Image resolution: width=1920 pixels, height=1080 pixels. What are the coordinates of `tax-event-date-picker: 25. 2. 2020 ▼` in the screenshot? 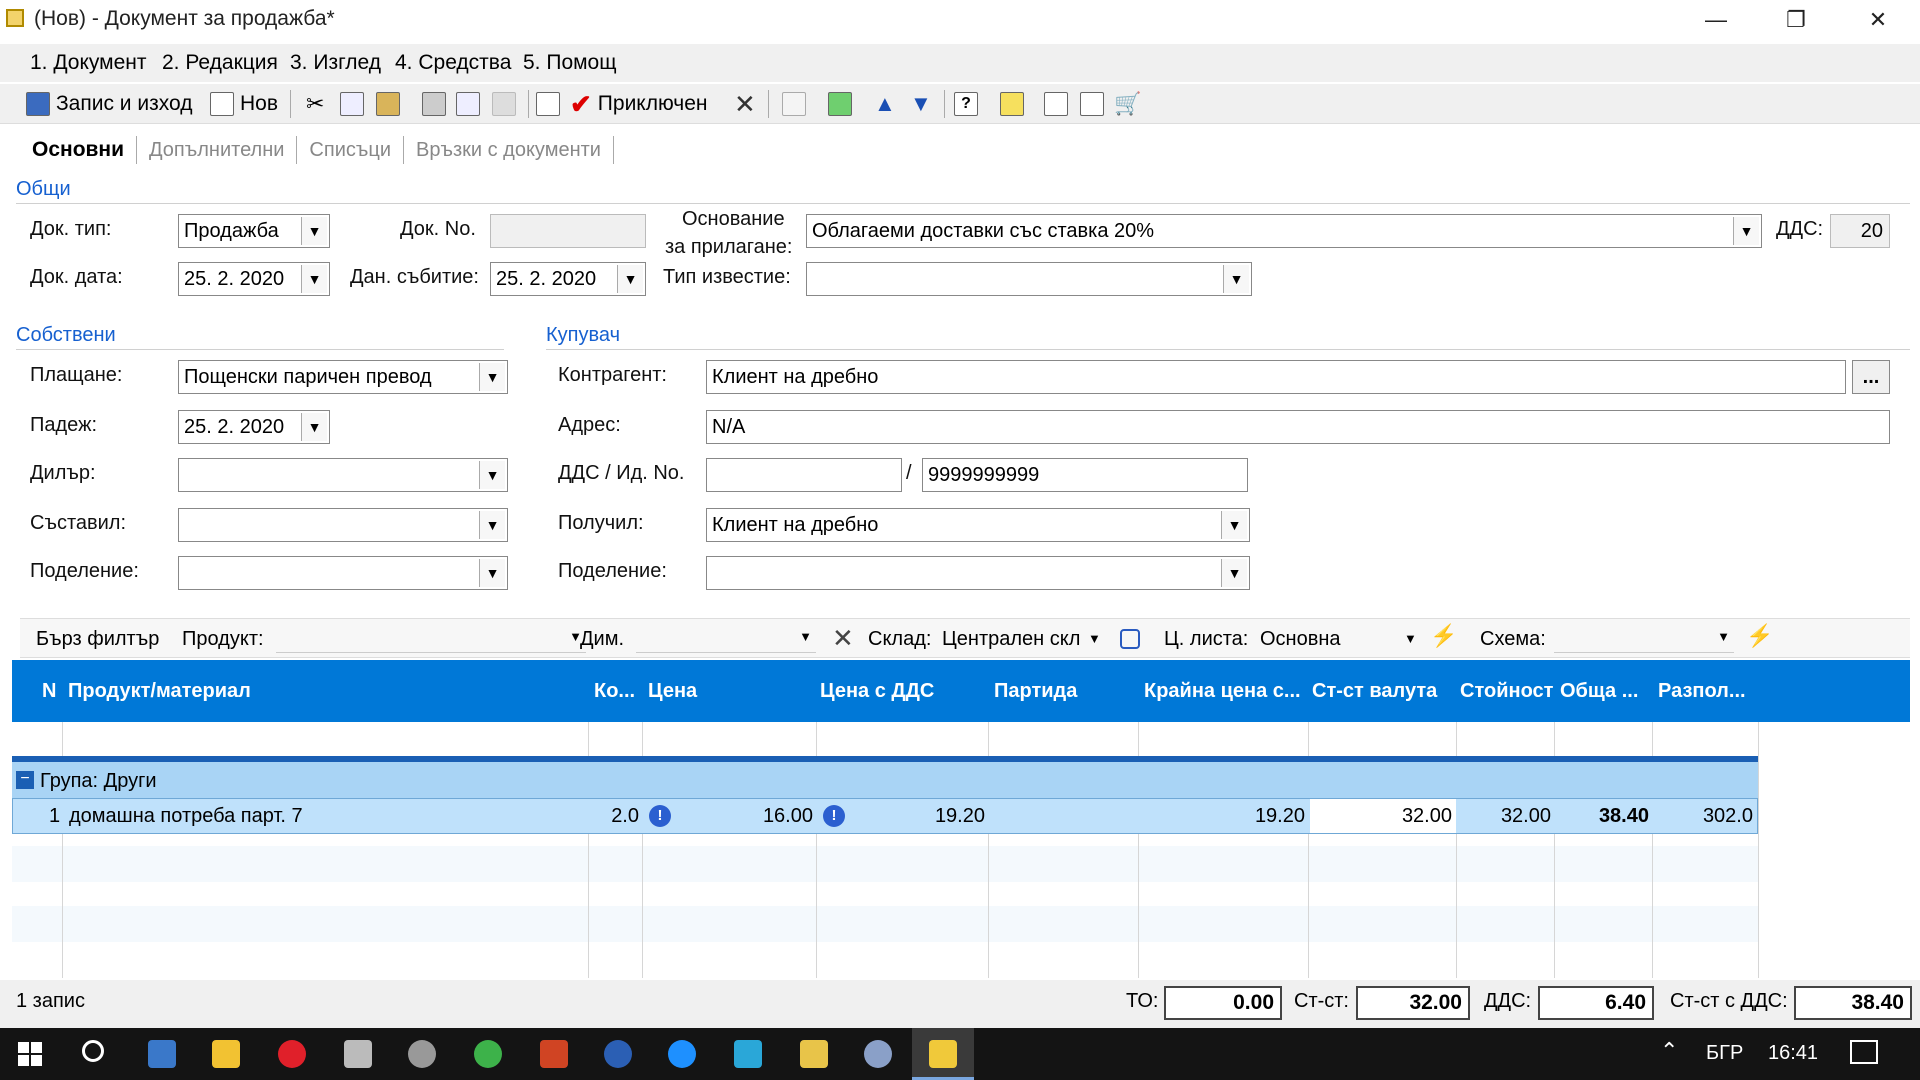 It's located at (568, 279).